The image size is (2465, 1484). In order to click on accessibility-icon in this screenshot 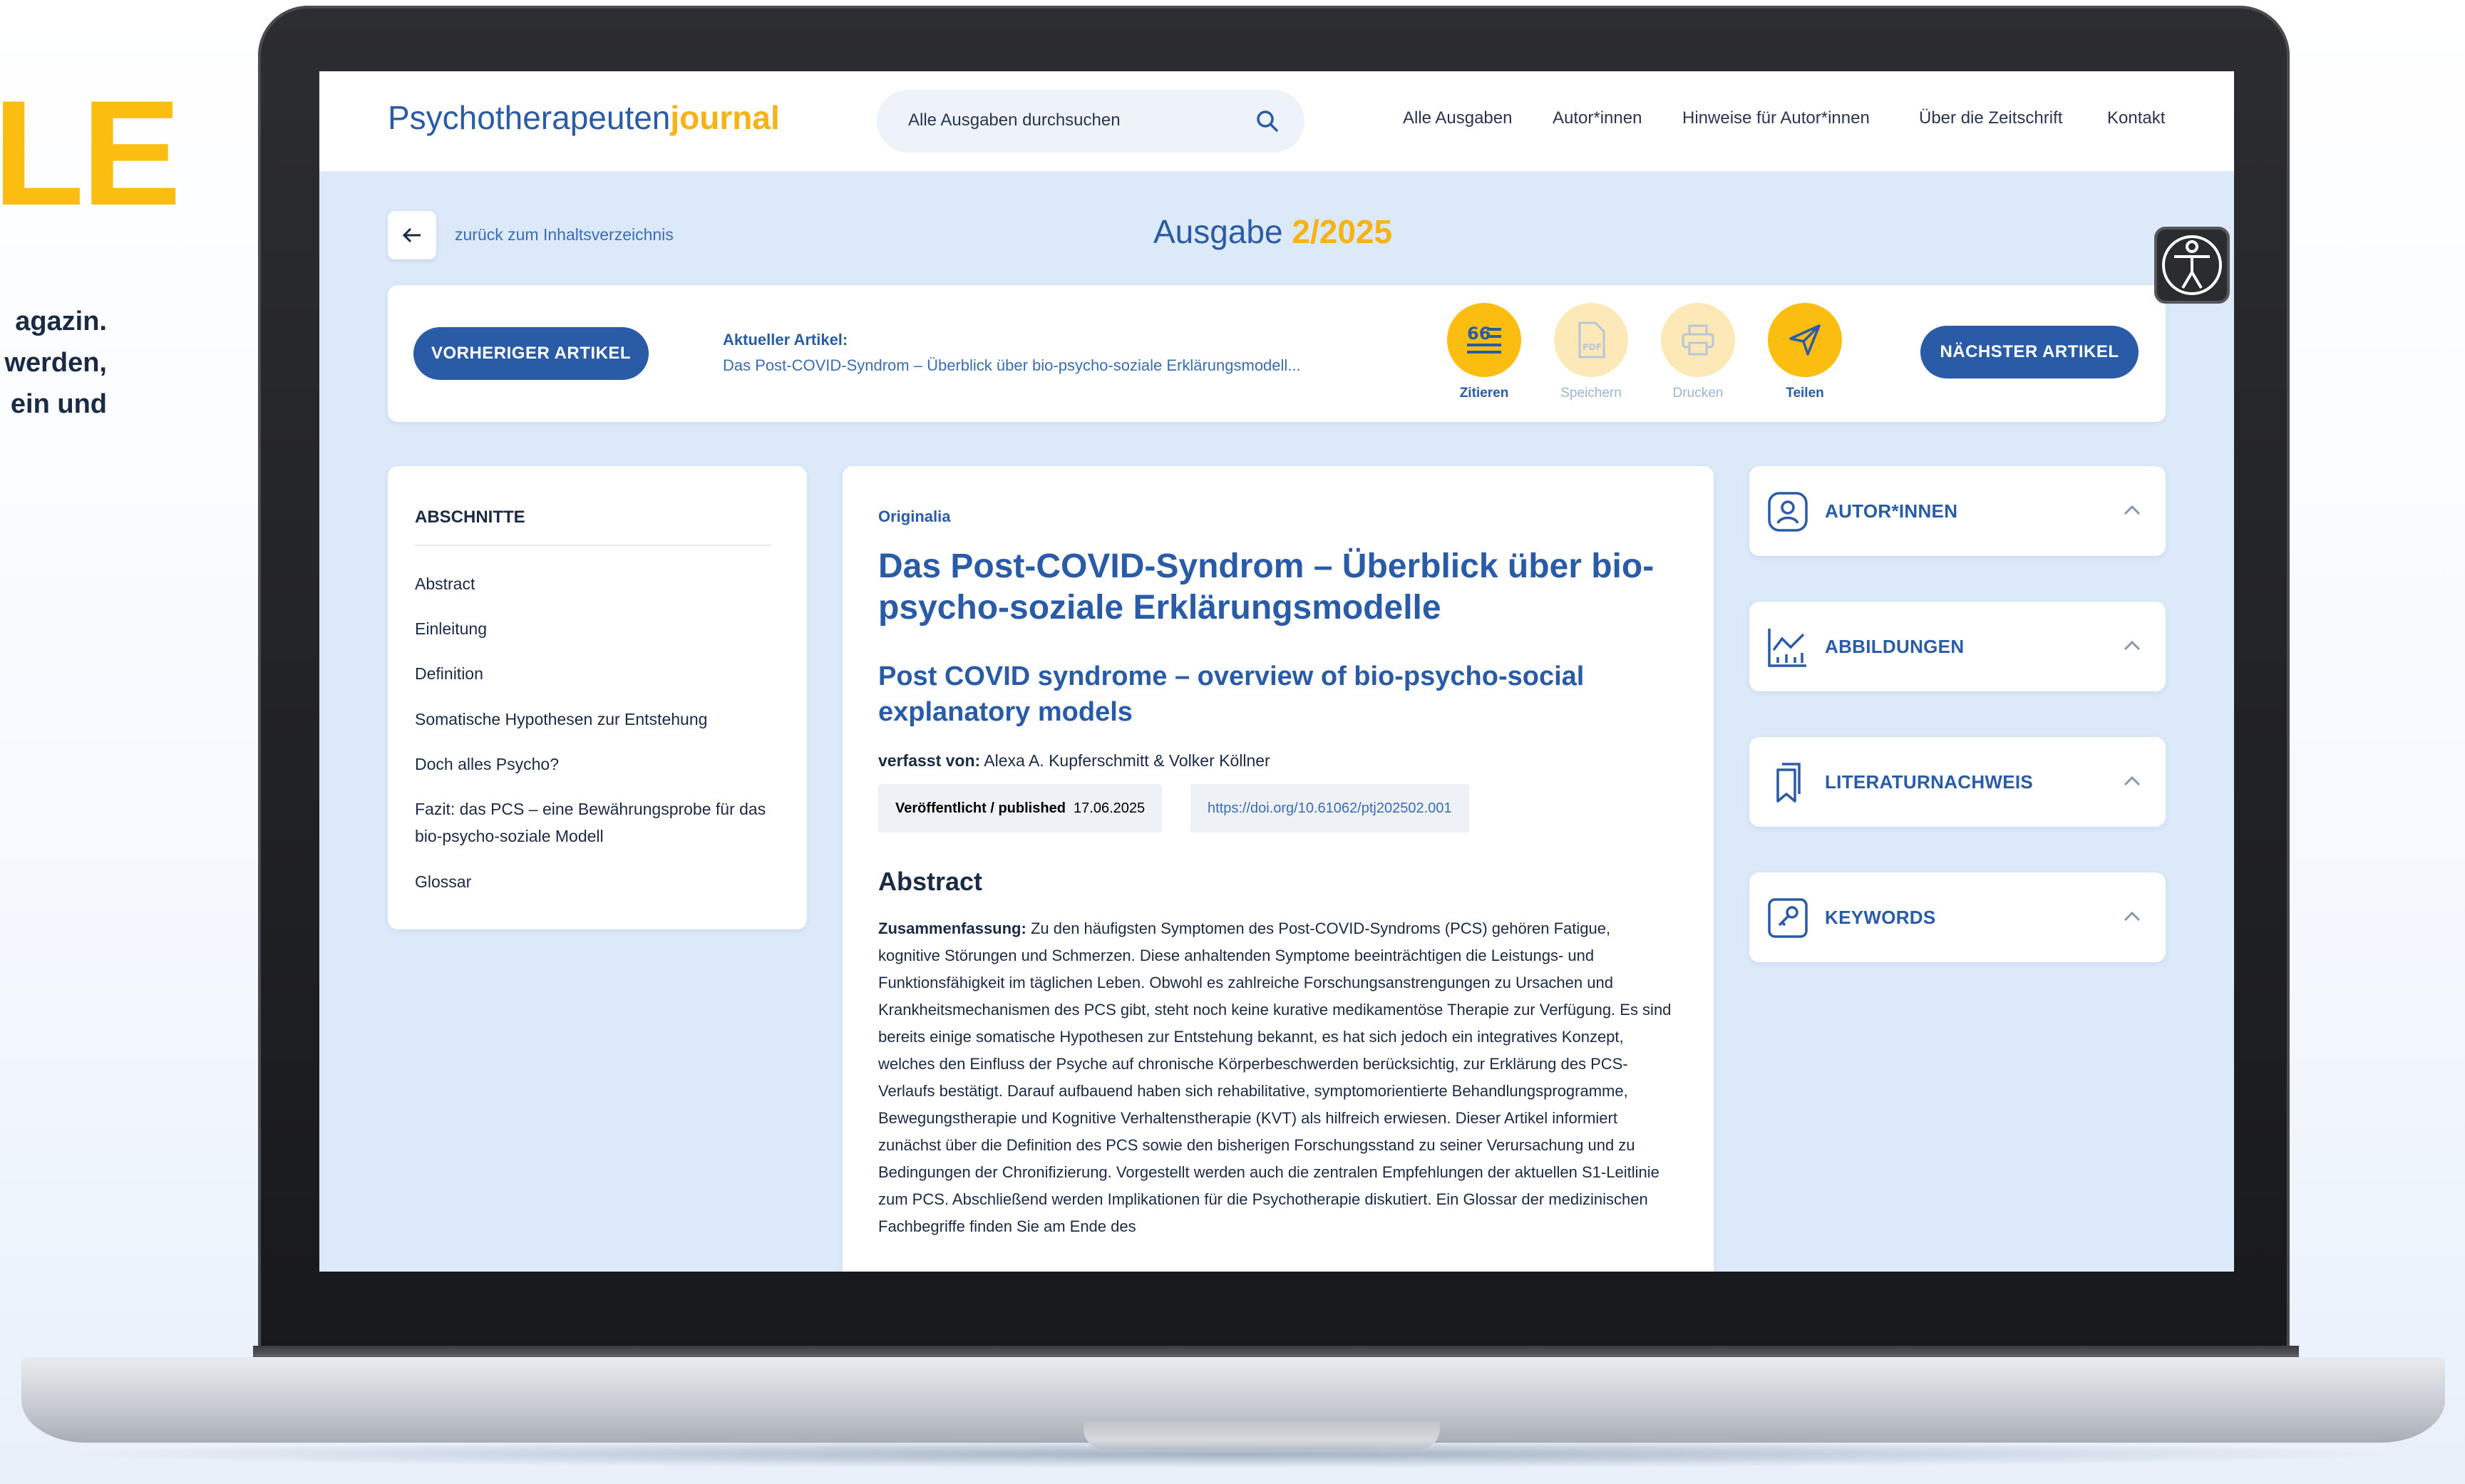, I will do `click(2192, 265)`.